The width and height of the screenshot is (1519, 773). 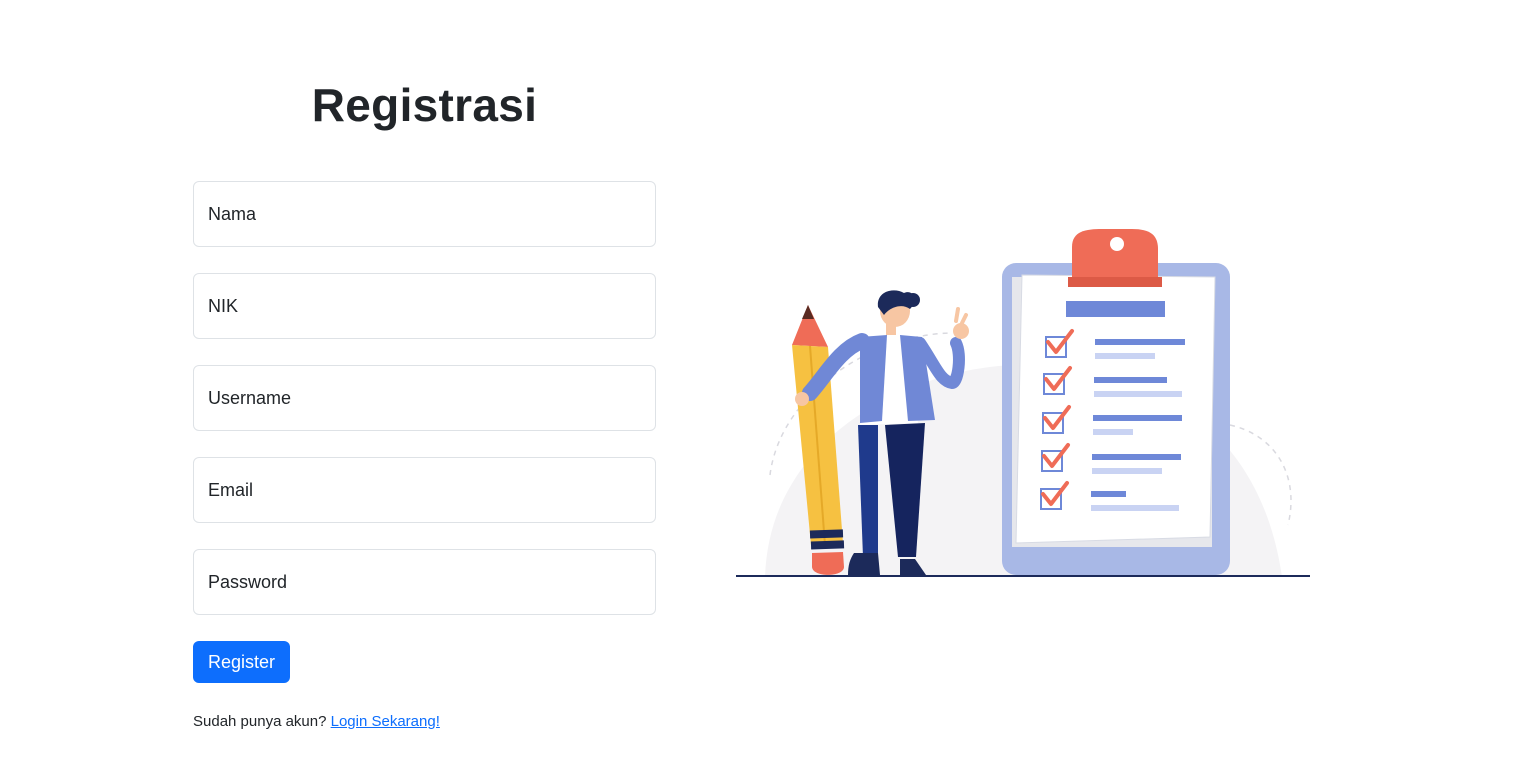 I want to click on nama-input, so click(x=424, y=214).